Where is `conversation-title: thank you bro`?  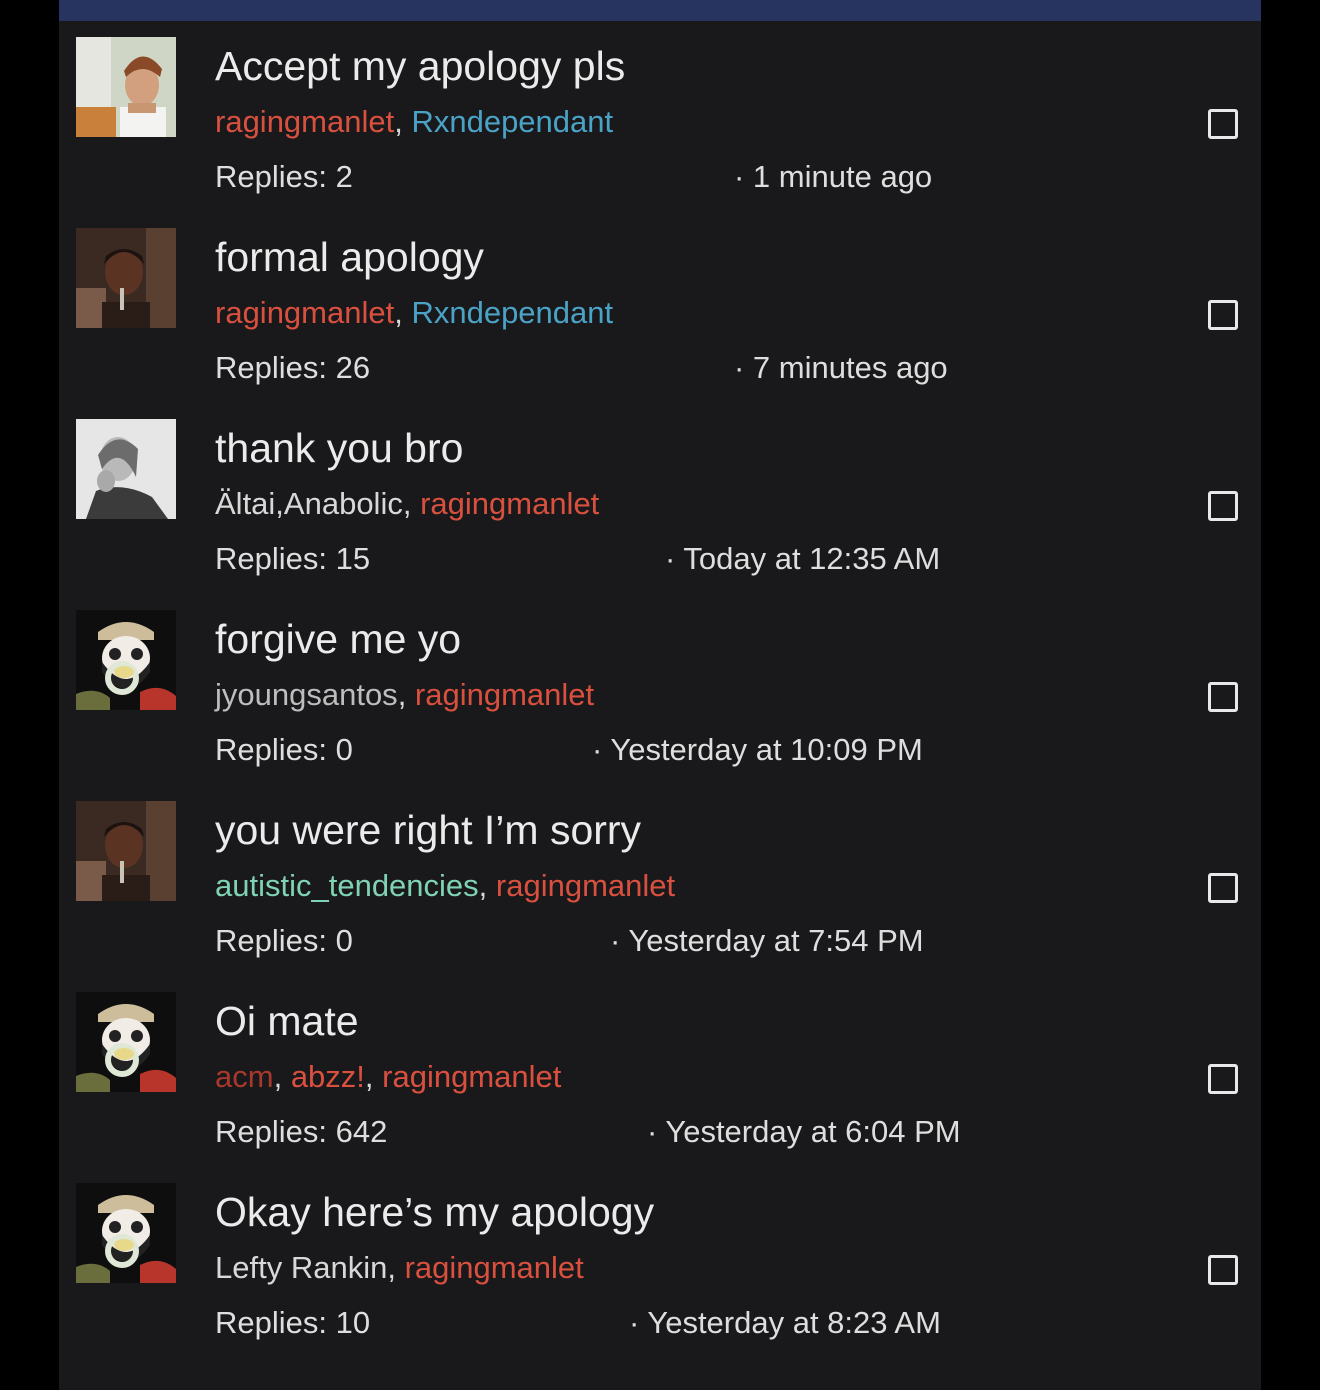 conversation-title: thank you bro is located at coordinates (339, 448).